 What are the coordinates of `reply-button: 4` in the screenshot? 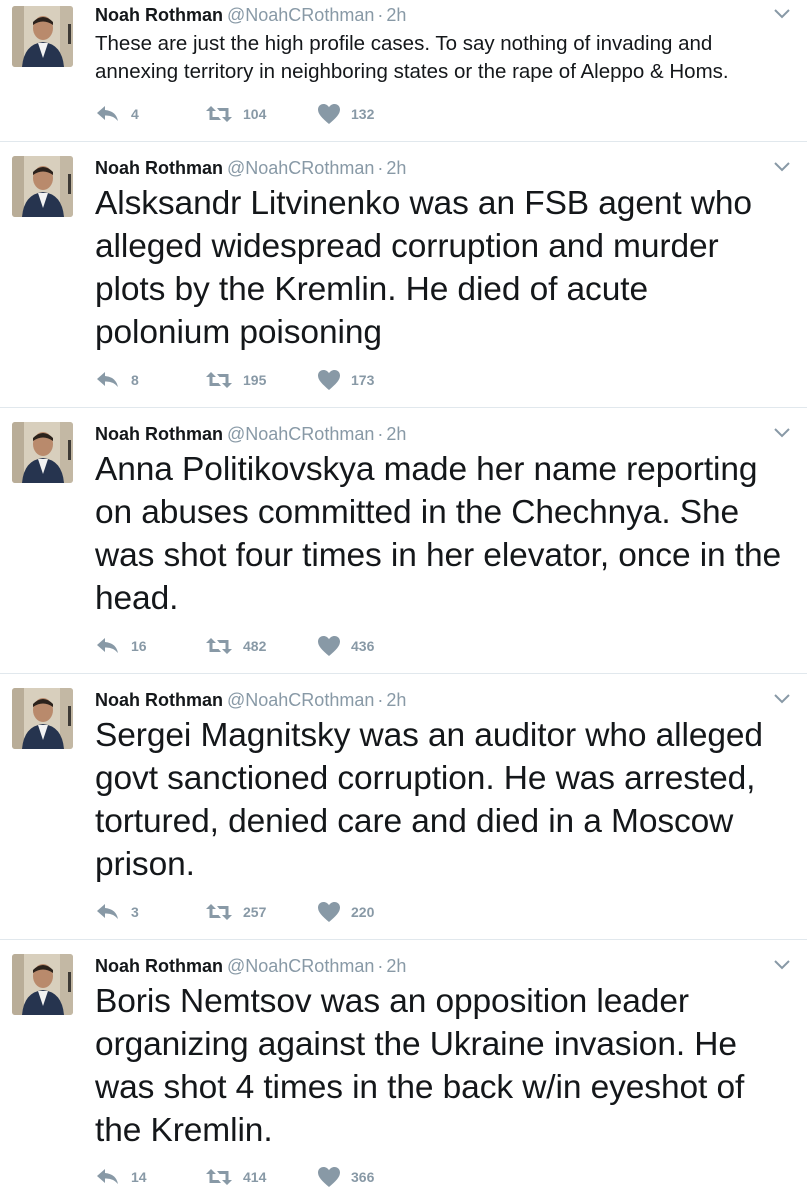 It's located at (117, 114).